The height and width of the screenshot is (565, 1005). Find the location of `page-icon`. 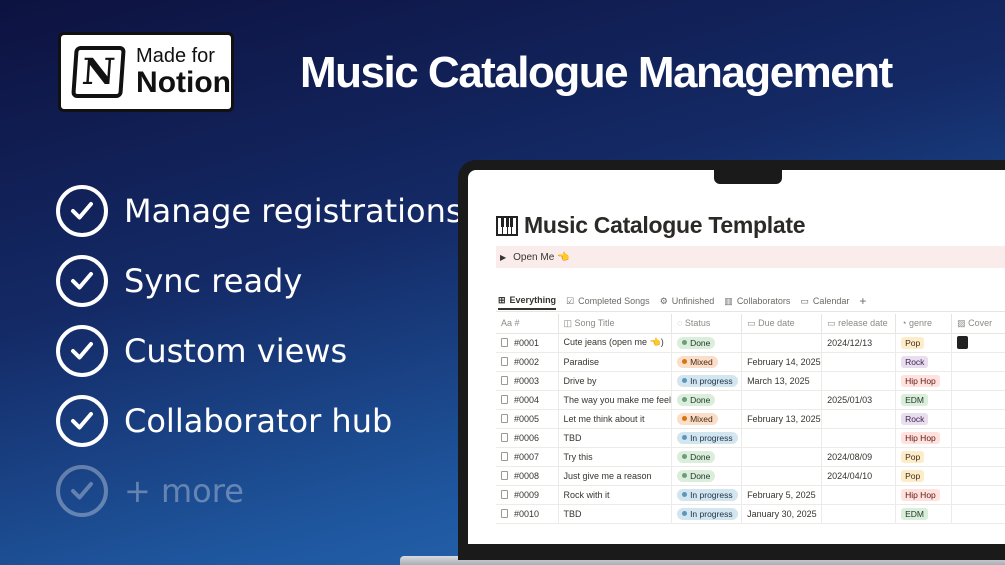

page-icon is located at coordinates (504, 475).